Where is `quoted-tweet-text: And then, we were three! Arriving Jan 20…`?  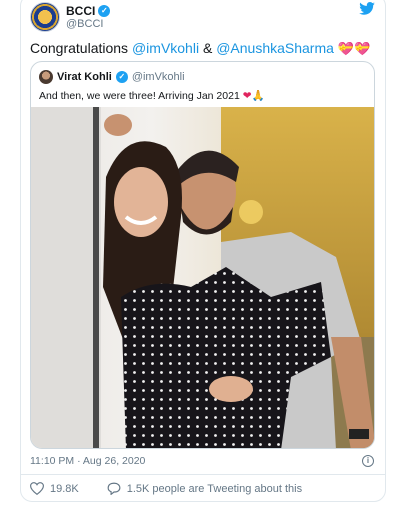 quoted-tweet-text: And then, we were three! Arriving Jan 20… is located at coordinates (152, 96).